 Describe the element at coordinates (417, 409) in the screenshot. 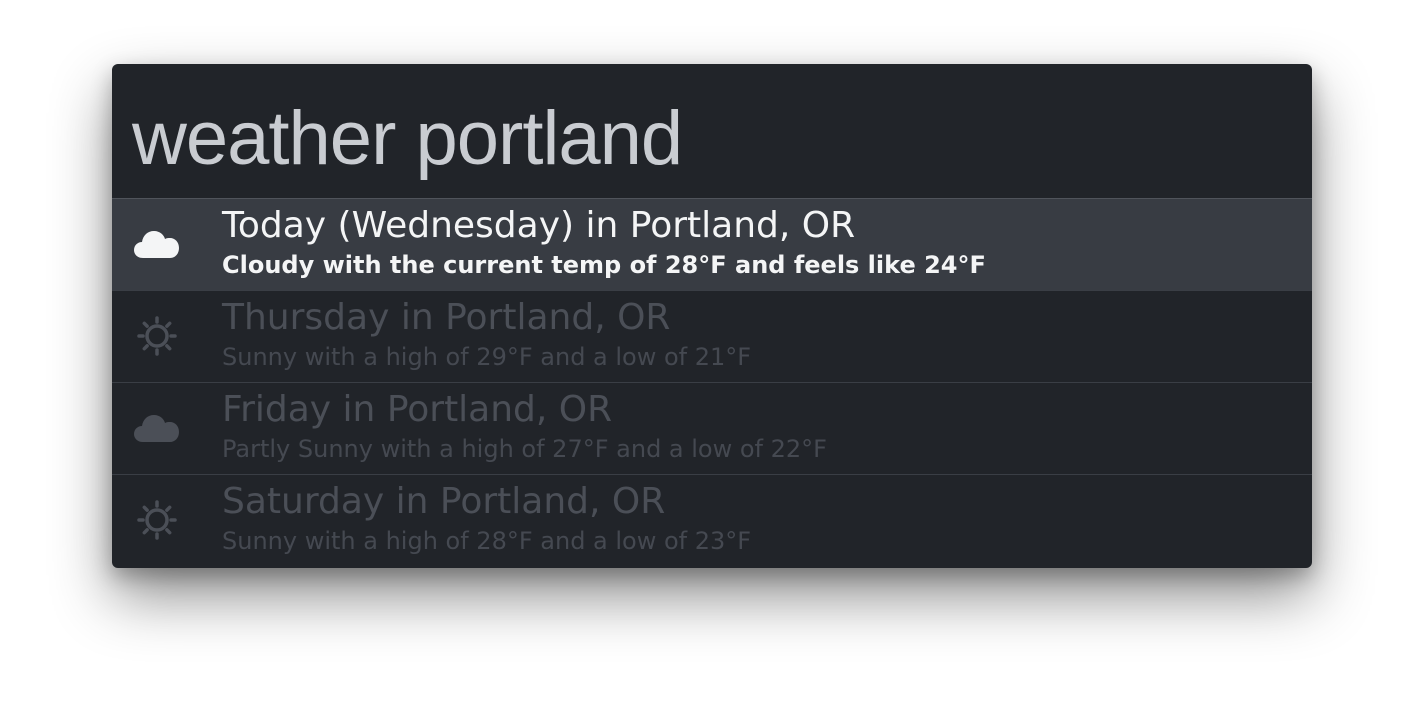

I see `result-title: Friday in Portland, OR` at that location.